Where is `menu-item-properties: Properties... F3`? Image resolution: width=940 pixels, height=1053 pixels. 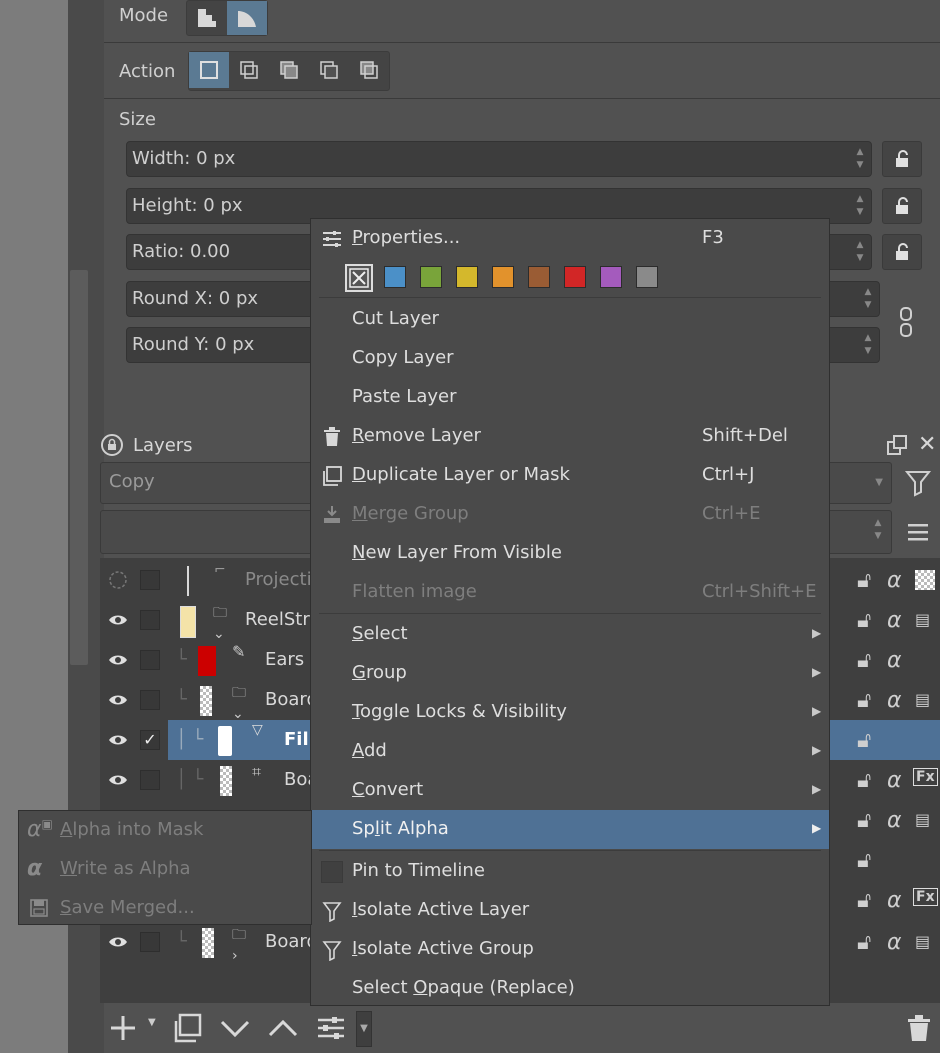
menu-item-properties: Properties... F3 is located at coordinates (570, 238).